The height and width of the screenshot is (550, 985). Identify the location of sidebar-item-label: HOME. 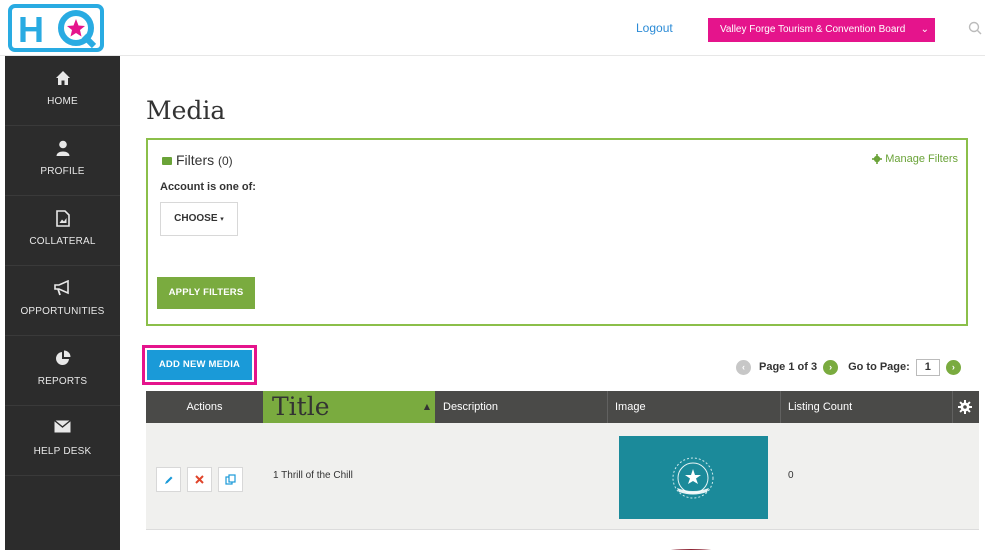
(62, 101).